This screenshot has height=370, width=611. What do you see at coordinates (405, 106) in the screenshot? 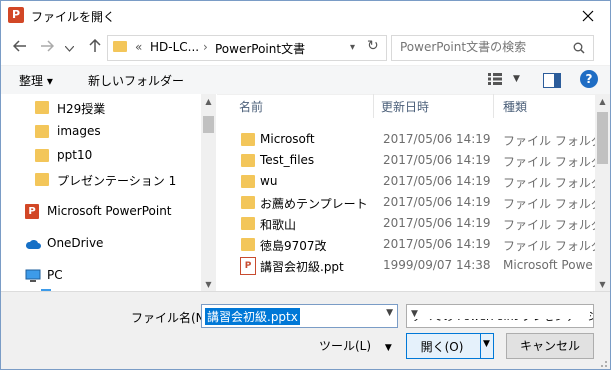
I see `column-header-date: 更新日時` at bounding box center [405, 106].